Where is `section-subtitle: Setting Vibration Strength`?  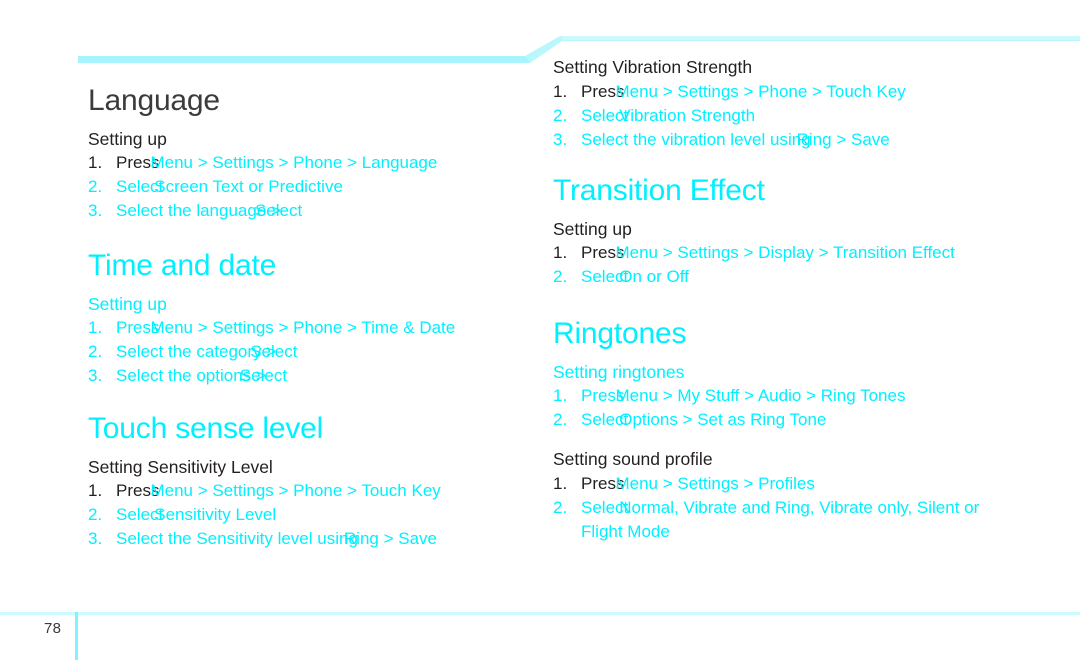 section-subtitle: Setting Vibration Strength is located at coordinates (653, 67).